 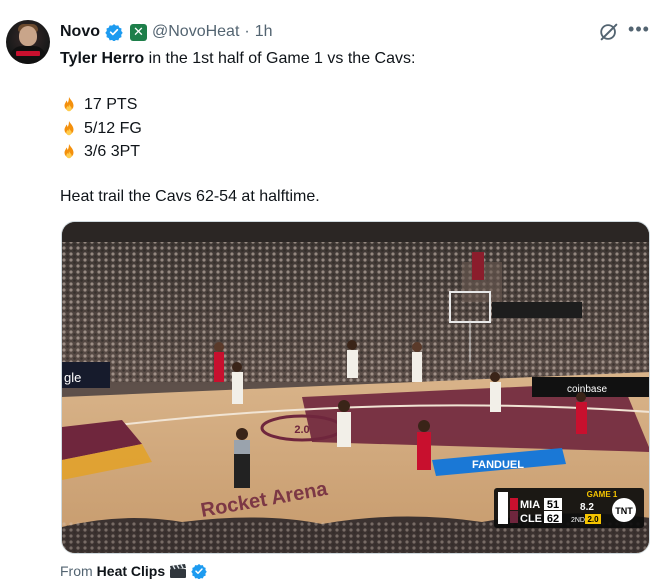 What do you see at coordinates (131, 571) in the screenshot?
I see `source-account-link: Heat Clips` at bounding box center [131, 571].